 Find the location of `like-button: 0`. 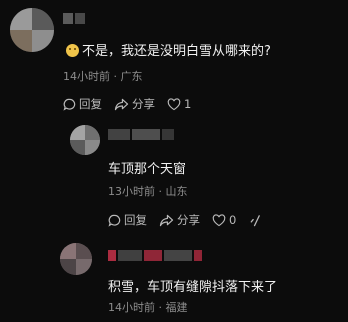

like-button: 0 is located at coordinates (224, 220).